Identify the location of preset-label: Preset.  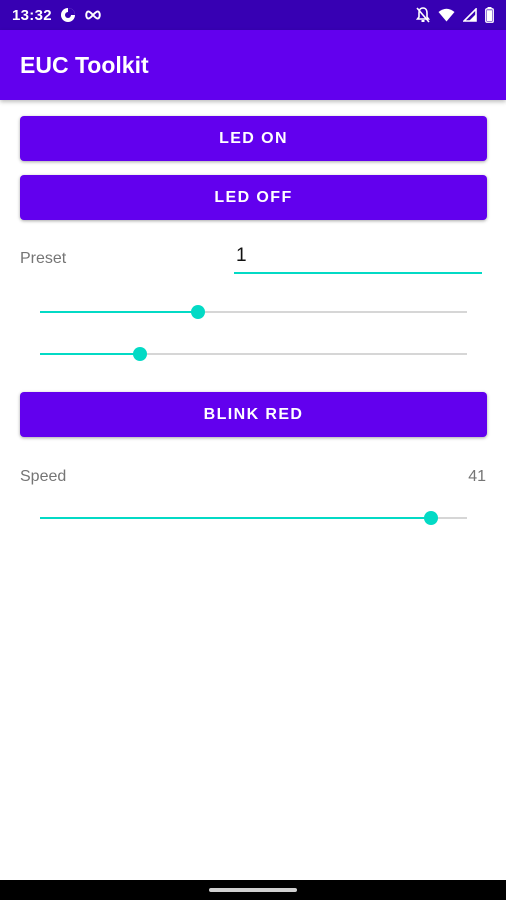
(43, 258).